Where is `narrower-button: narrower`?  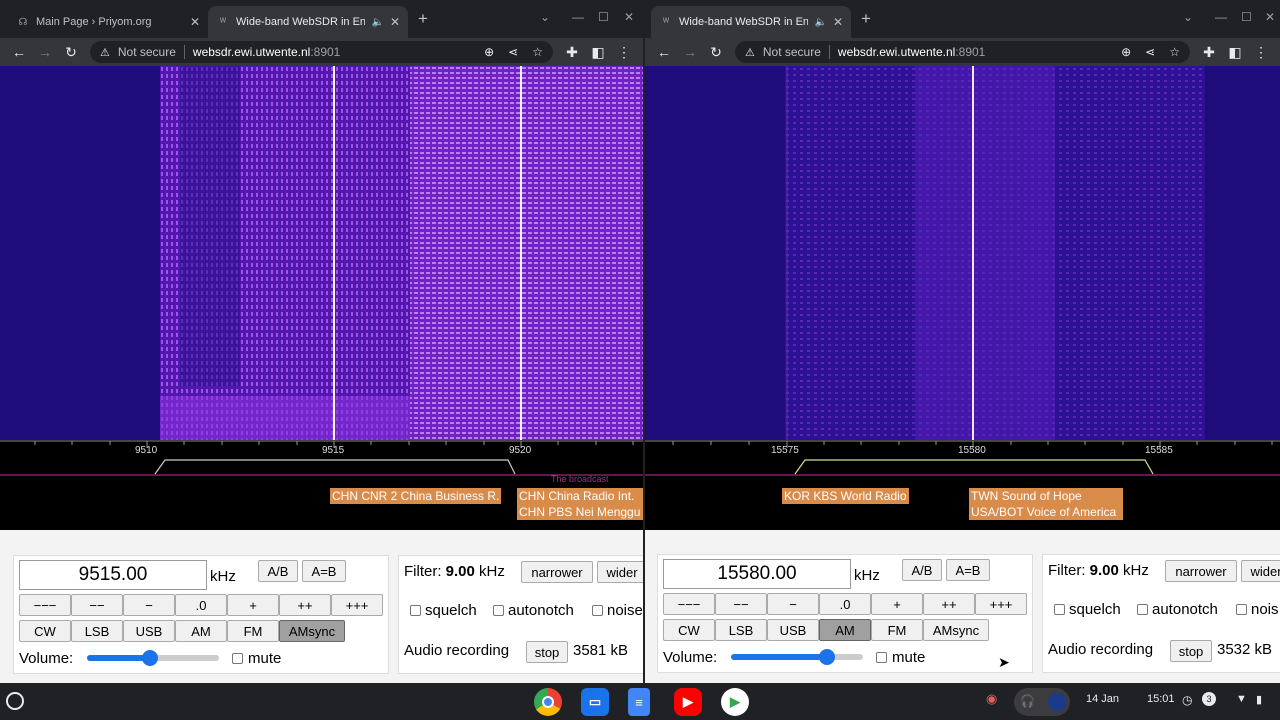 narrower-button: narrower is located at coordinates (557, 572).